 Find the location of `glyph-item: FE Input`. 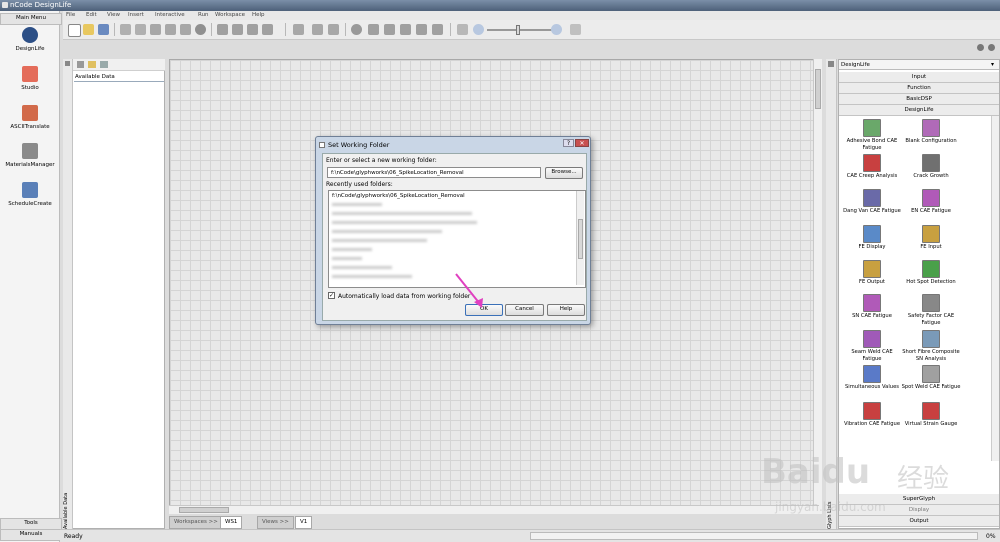

glyph-item: FE Input is located at coordinates (931, 238).